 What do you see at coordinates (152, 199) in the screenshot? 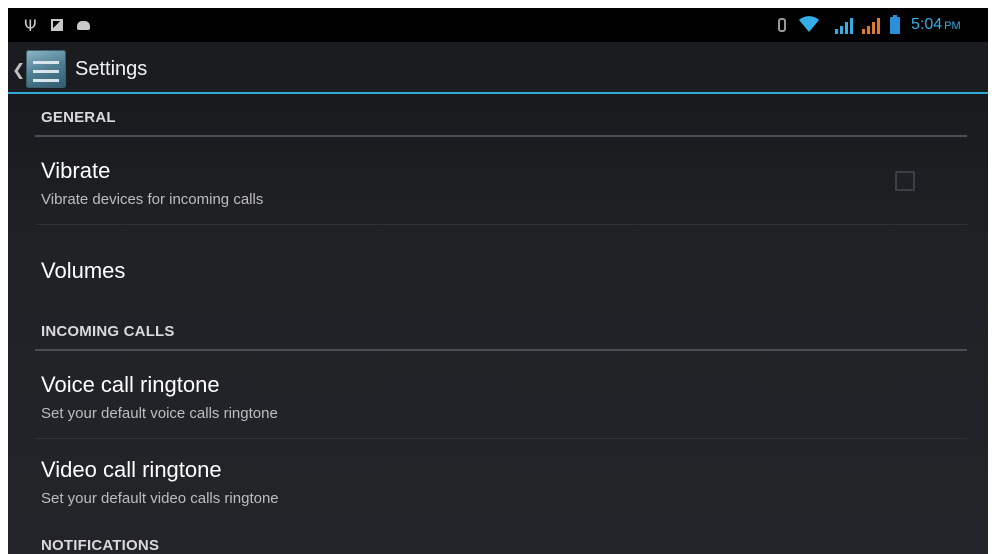
I see `vibrate-summary: Vibrate devices for incoming calls` at bounding box center [152, 199].